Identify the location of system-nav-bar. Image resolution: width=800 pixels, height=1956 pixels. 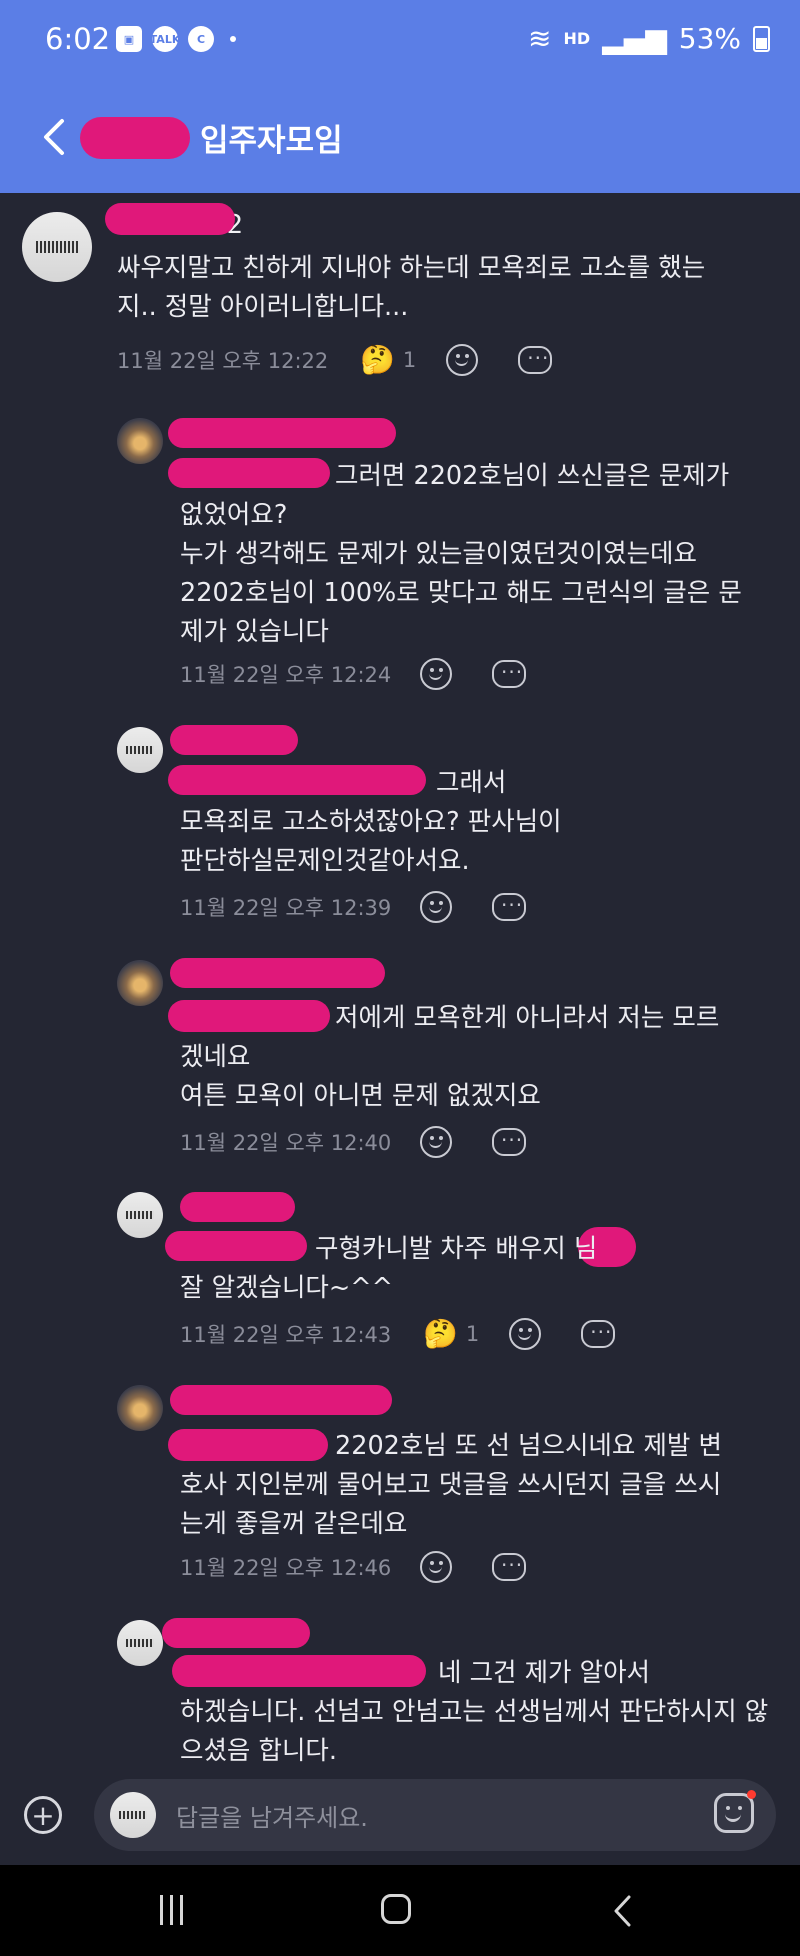
(400, 1910).